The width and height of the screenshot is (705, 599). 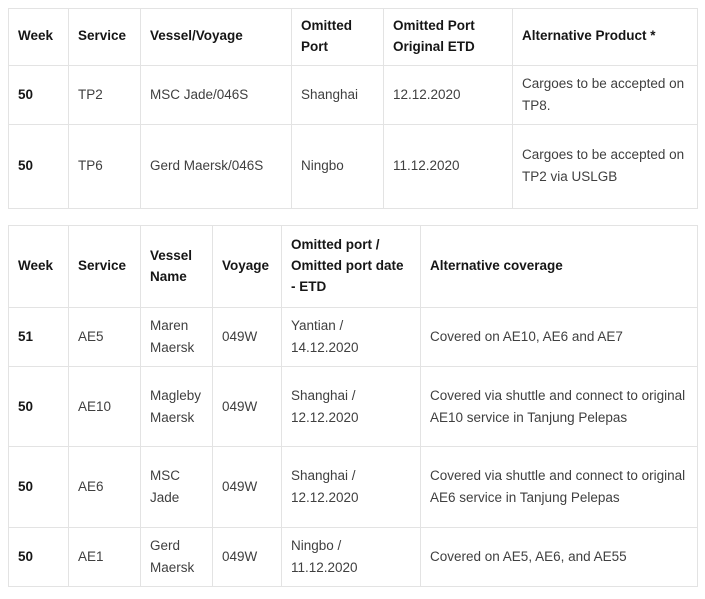 What do you see at coordinates (559, 337) in the screenshot?
I see `cell-alternative-coverage: Covered on AE10, AE6 and AE7` at bounding box center [559, 337].